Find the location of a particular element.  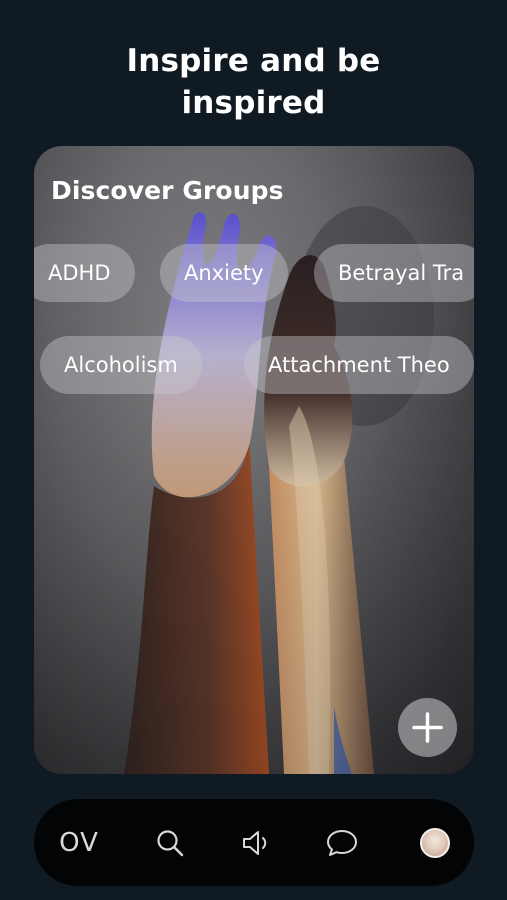

group-chip-betrayal-trauma: Betrayal Tra is located at coordinates (394, 273).